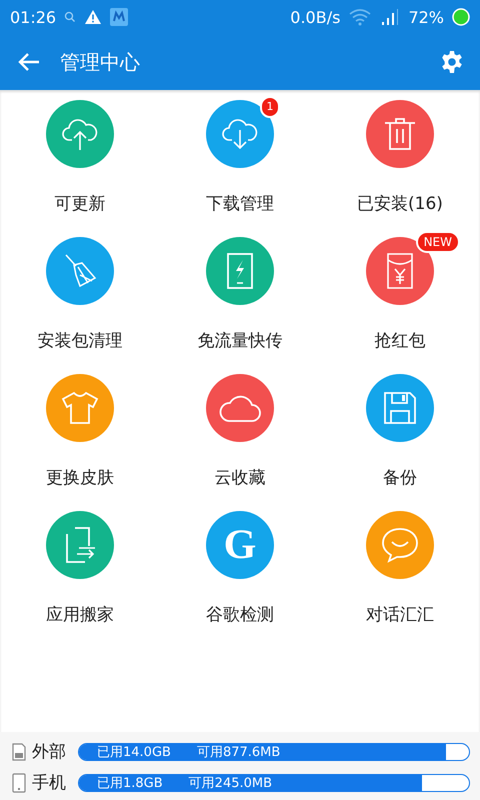 This screenshot has width=480, height=800. Describe the element at coordinates (400, 134) in the screenshot. I see `trash-icon` at that location.